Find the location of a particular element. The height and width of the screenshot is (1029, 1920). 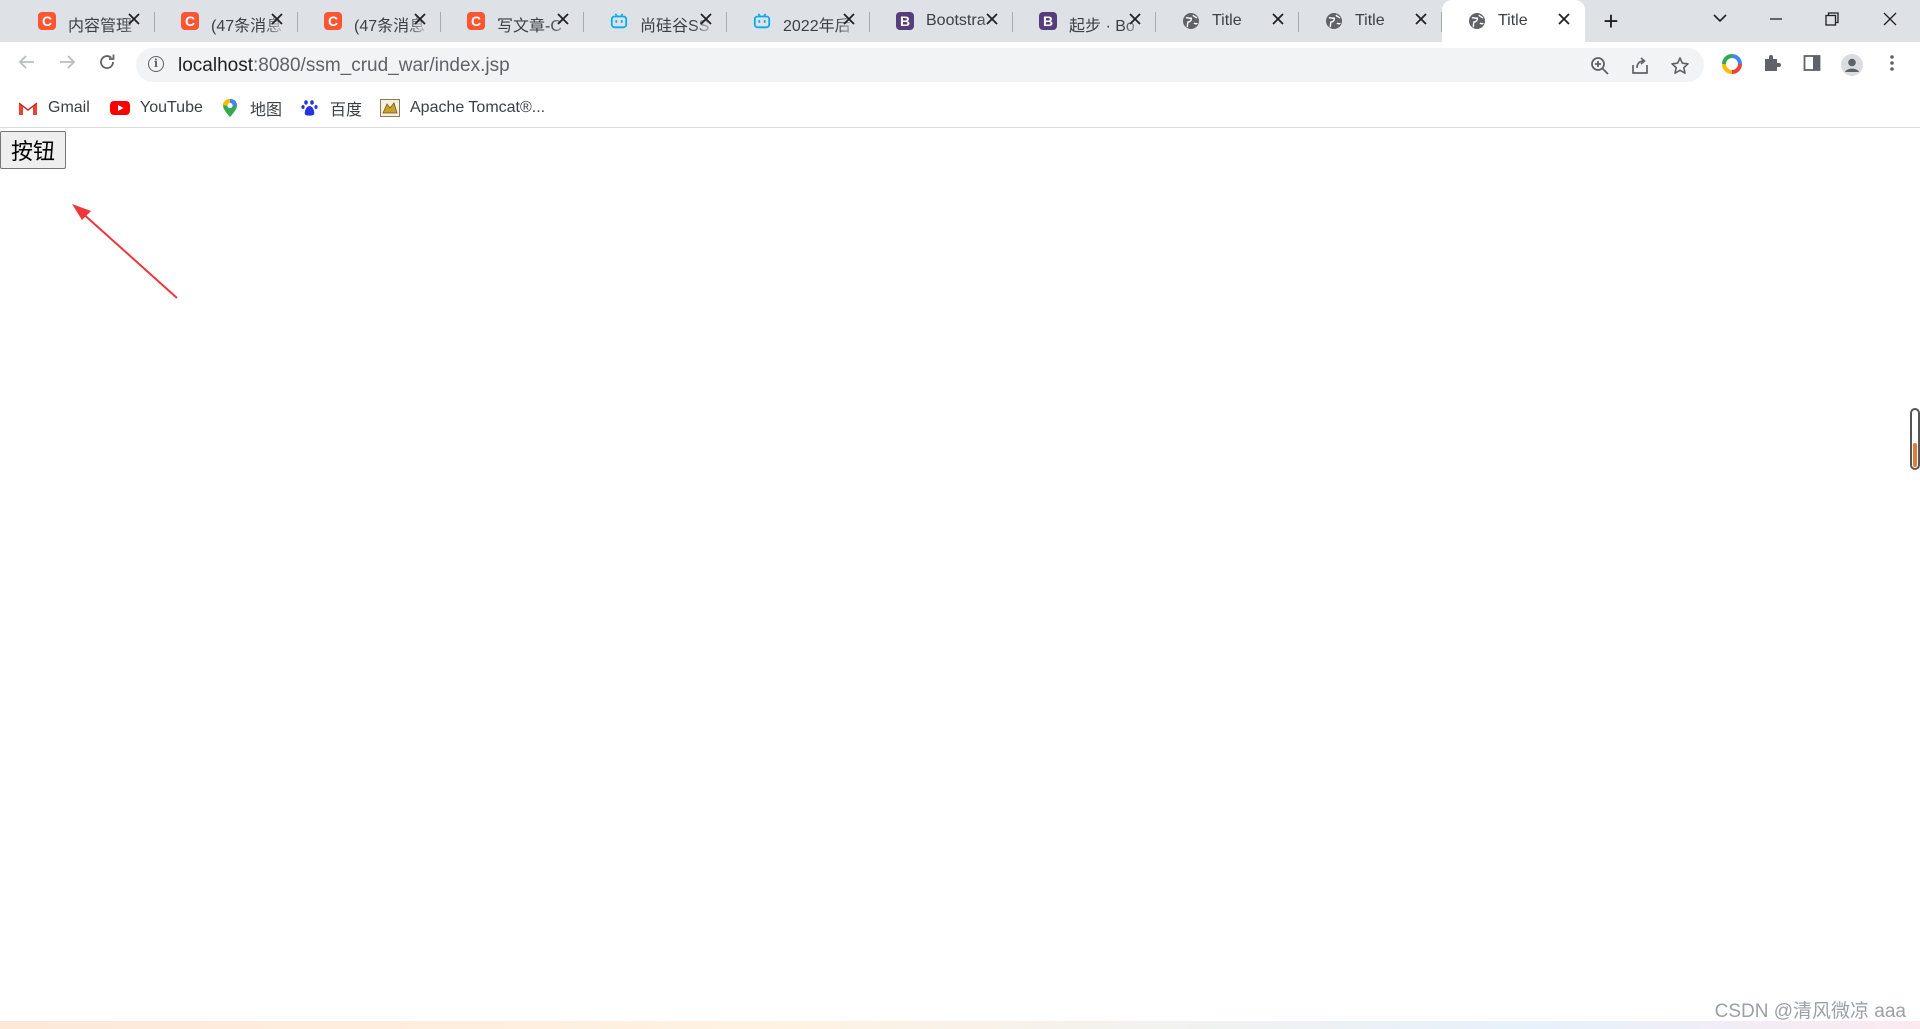

site-info-icon: i is located at coordinates (156, 64).